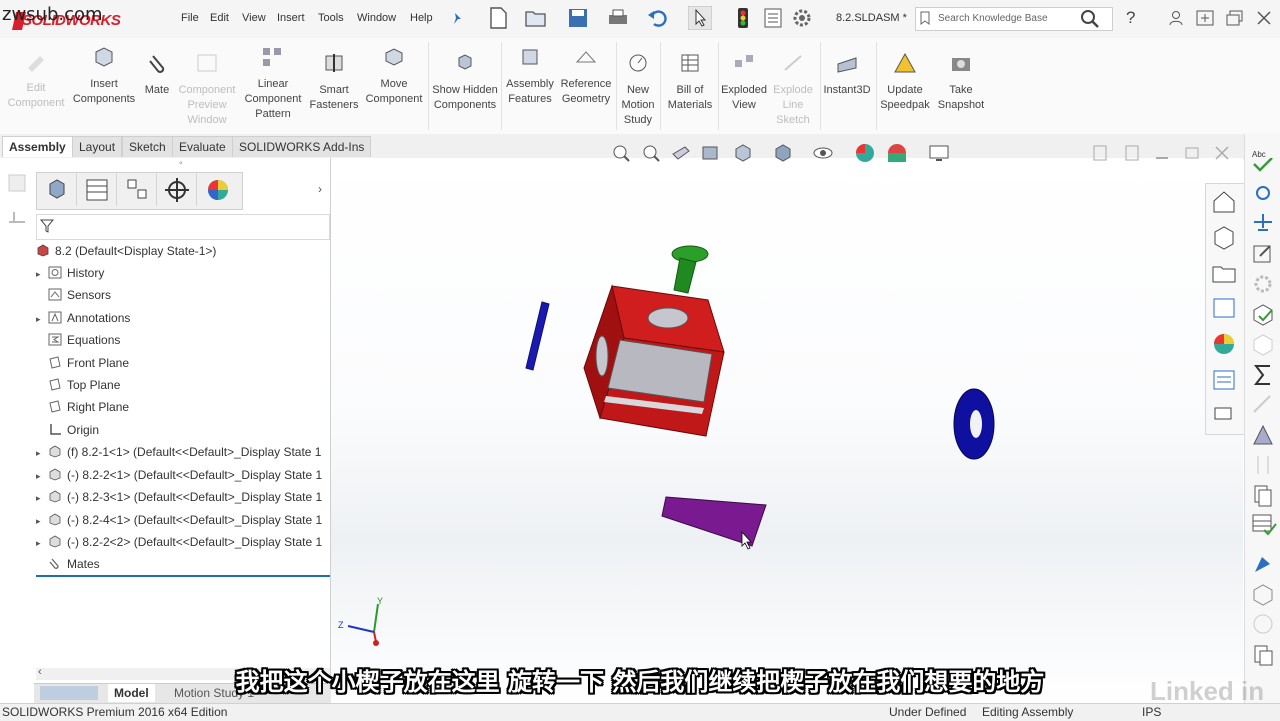 The image size is (1280, 721). What do you see at coordinates (498, 18) in the screenshot?
I see `new-document-icon` at bounding box center [498, 18].